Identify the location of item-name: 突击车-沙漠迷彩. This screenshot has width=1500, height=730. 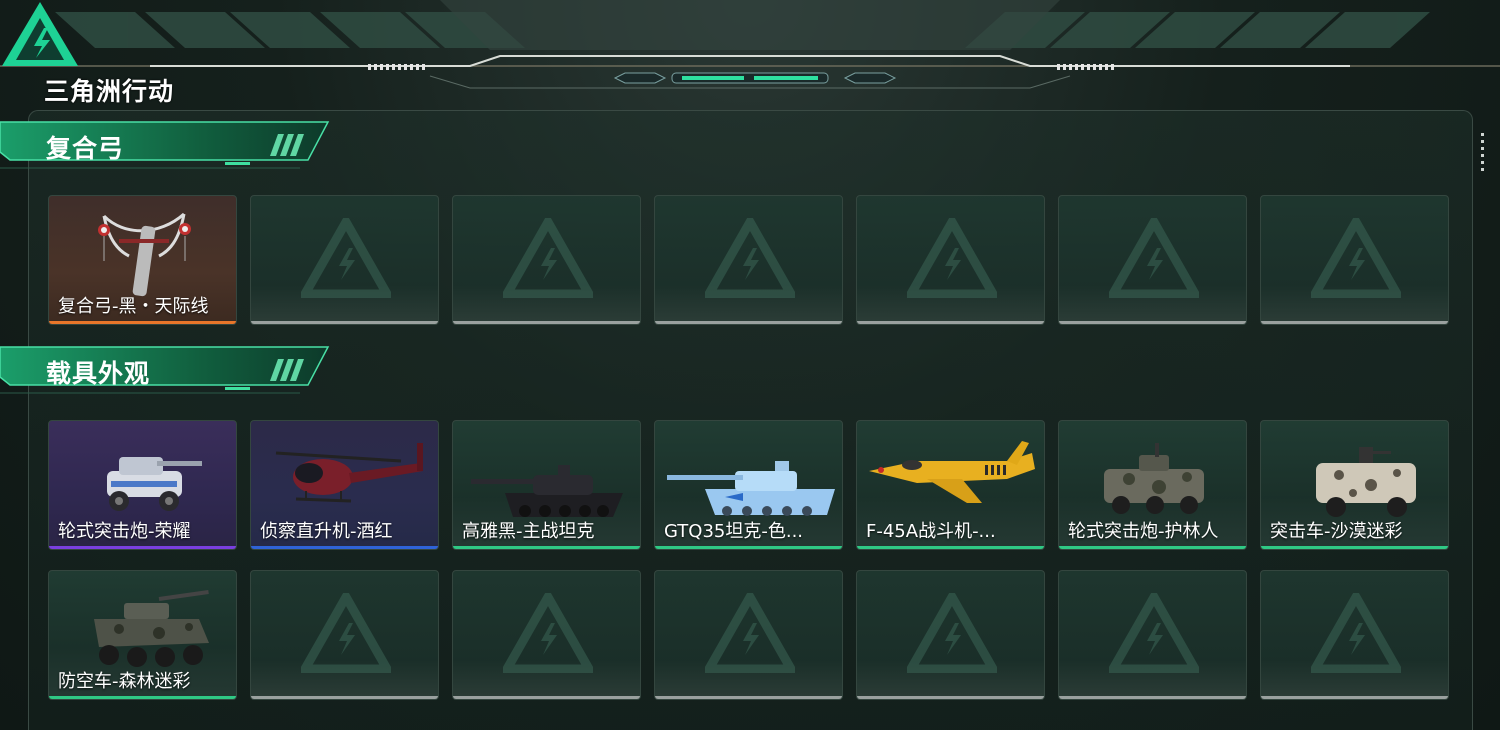
(1336, 531).